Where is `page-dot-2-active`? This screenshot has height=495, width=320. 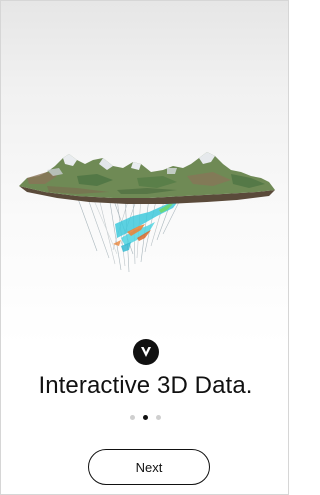
page-dot-2-active is located at coordinates (145, 417).